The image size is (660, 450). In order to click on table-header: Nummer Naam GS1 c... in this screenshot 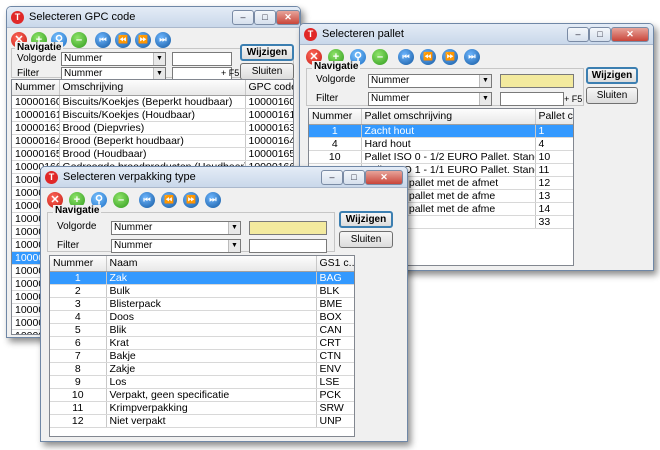, I will do `click(202, 264)`.